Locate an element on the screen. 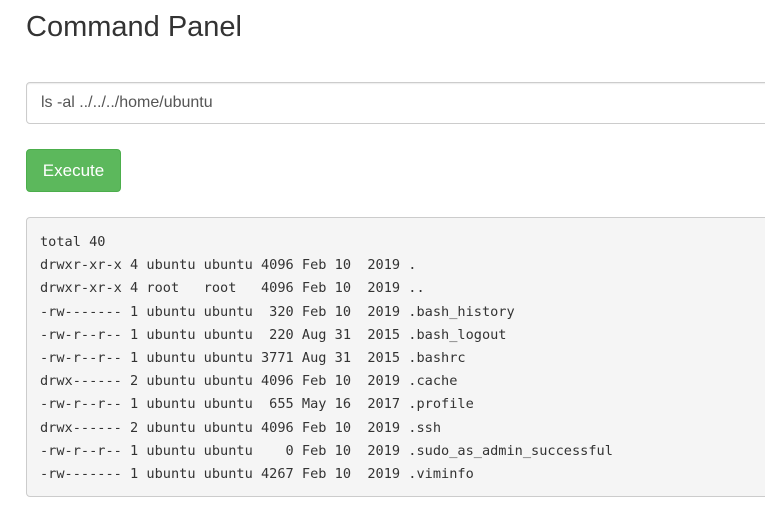  execute-button: Execute is located at coordinates (73, 170).